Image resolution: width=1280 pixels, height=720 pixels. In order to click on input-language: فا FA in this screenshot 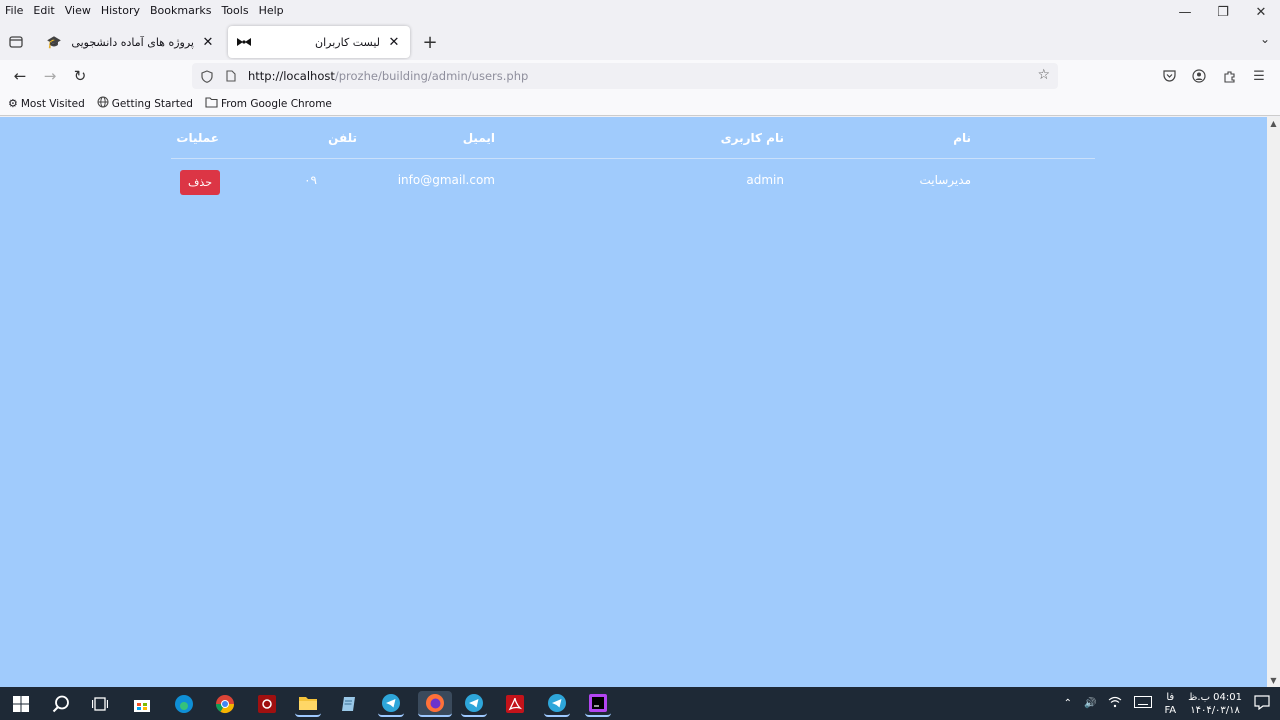, I will do `click(1170, 704)`.